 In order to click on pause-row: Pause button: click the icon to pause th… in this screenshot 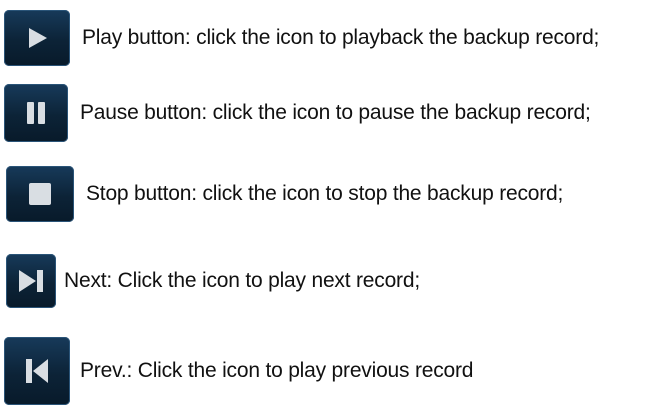, I will do `click(295, 113)`.